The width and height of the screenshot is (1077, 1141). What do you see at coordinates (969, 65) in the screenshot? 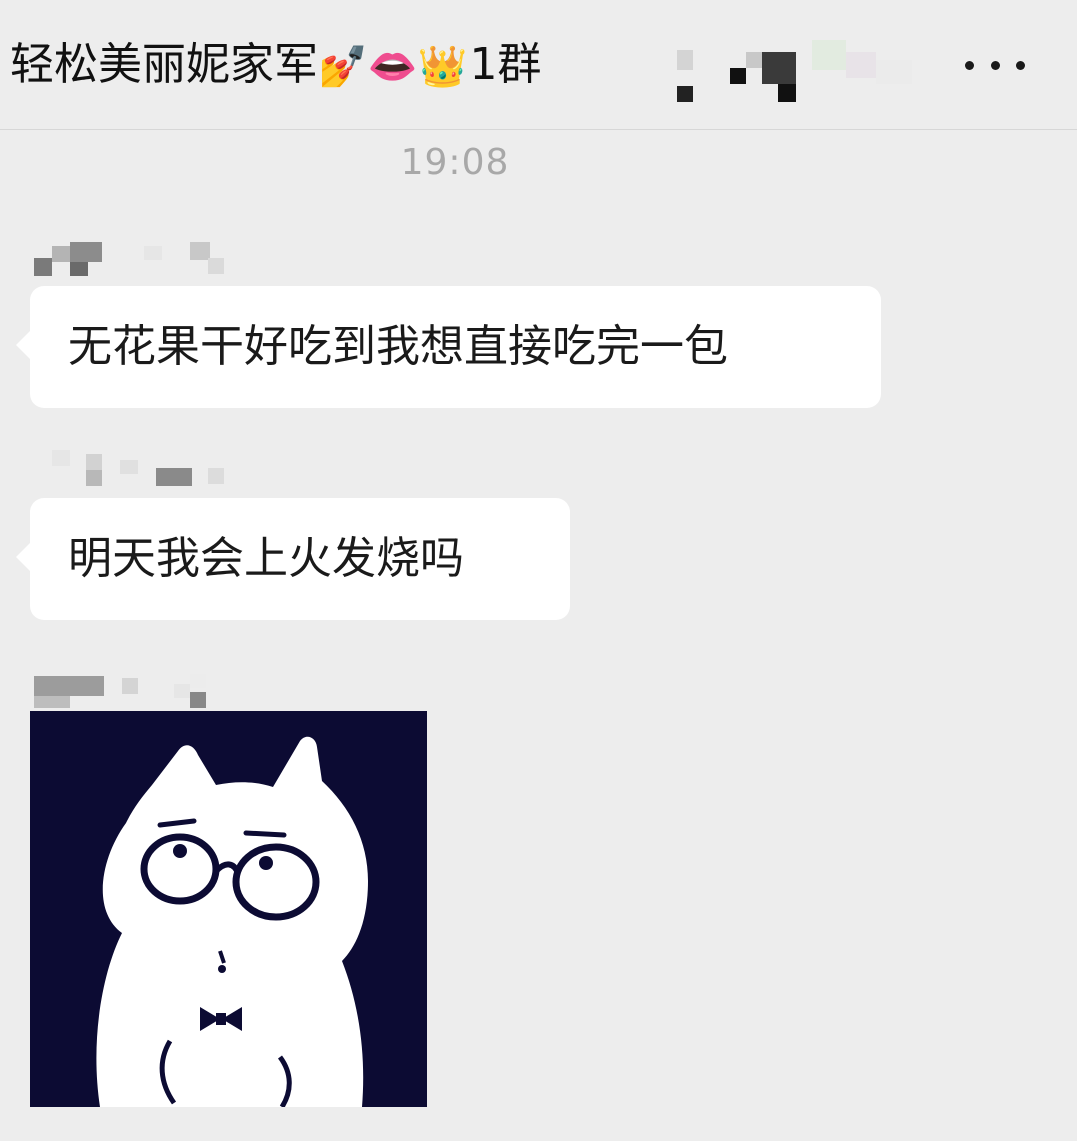
I see `more-dots-icon` at bounding box center [969, 65].